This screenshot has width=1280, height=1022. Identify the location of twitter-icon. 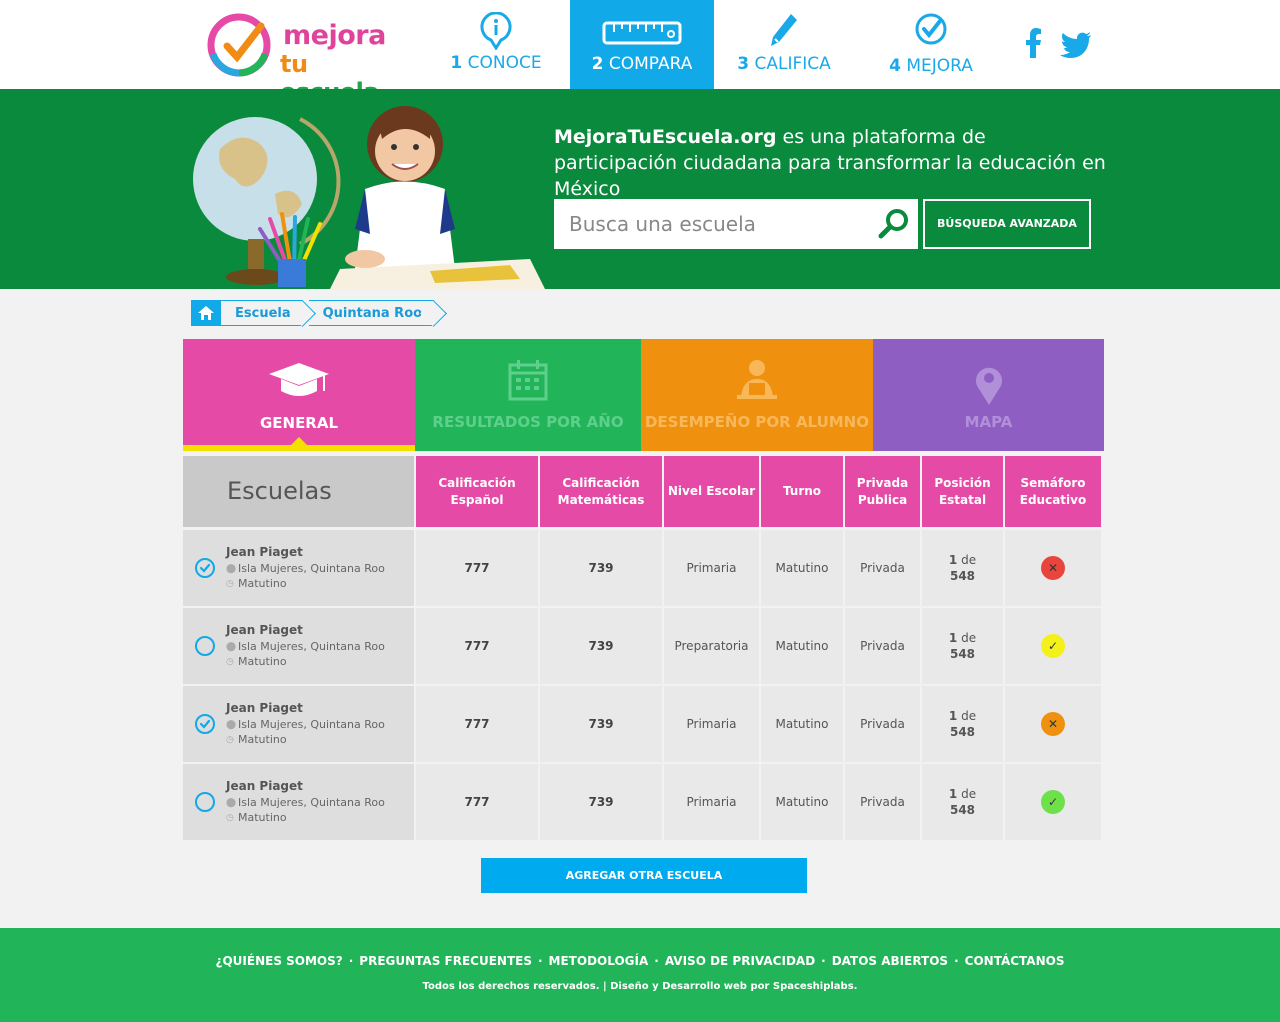
(1076, 45).